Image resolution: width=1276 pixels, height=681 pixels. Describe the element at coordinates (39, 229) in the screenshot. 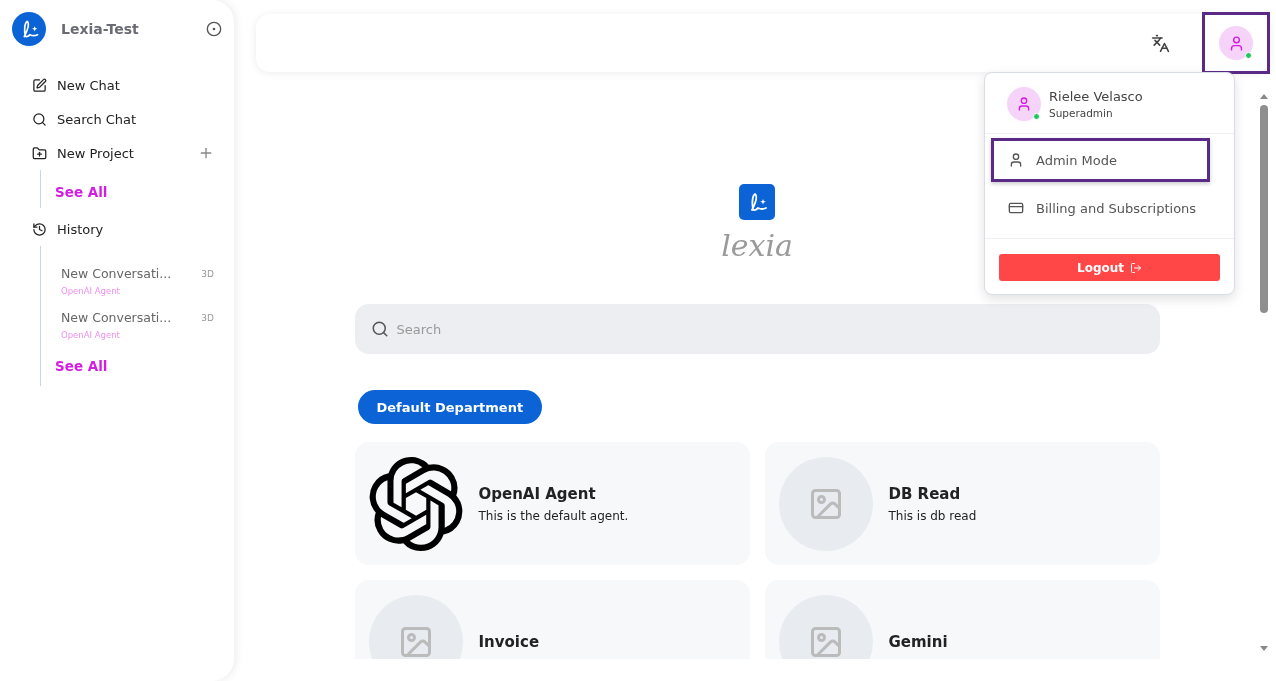

I see `history-icon` at that location.